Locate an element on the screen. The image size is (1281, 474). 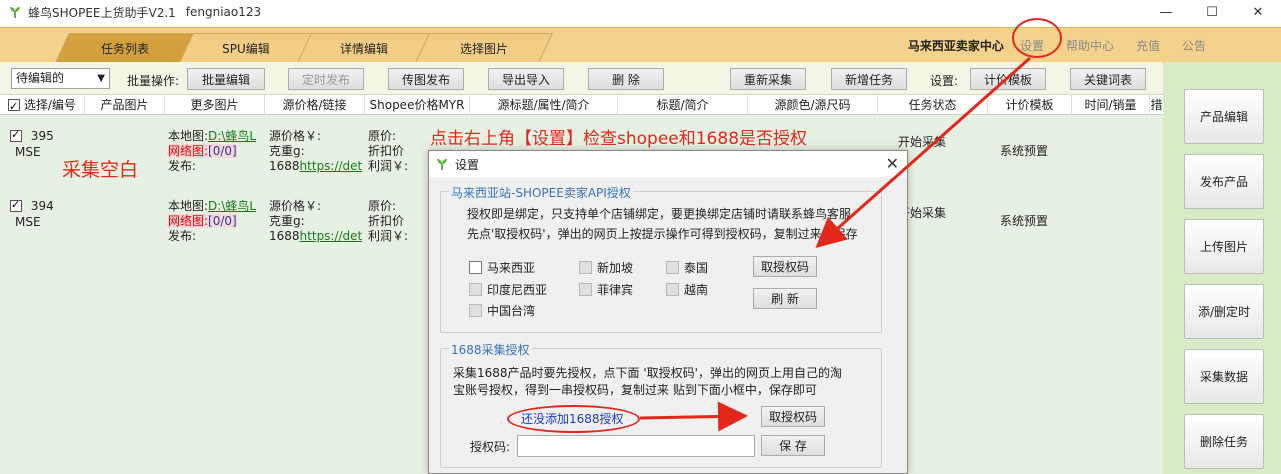
schedule-publish-button: 定时发布 is located at coordinates (326, 79).